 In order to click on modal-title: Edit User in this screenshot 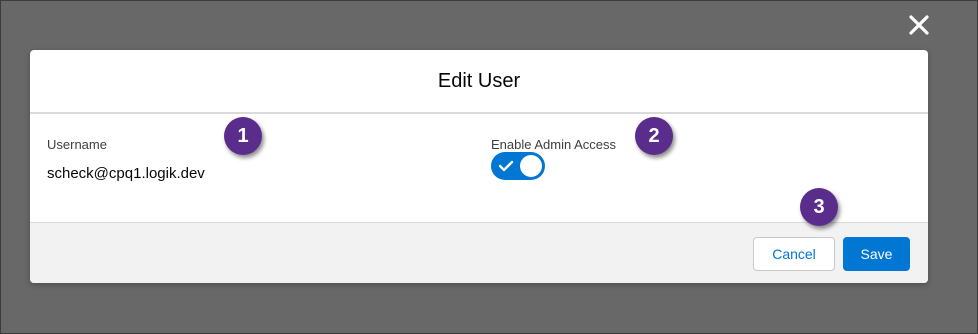, I will do `click(479, 80)`.